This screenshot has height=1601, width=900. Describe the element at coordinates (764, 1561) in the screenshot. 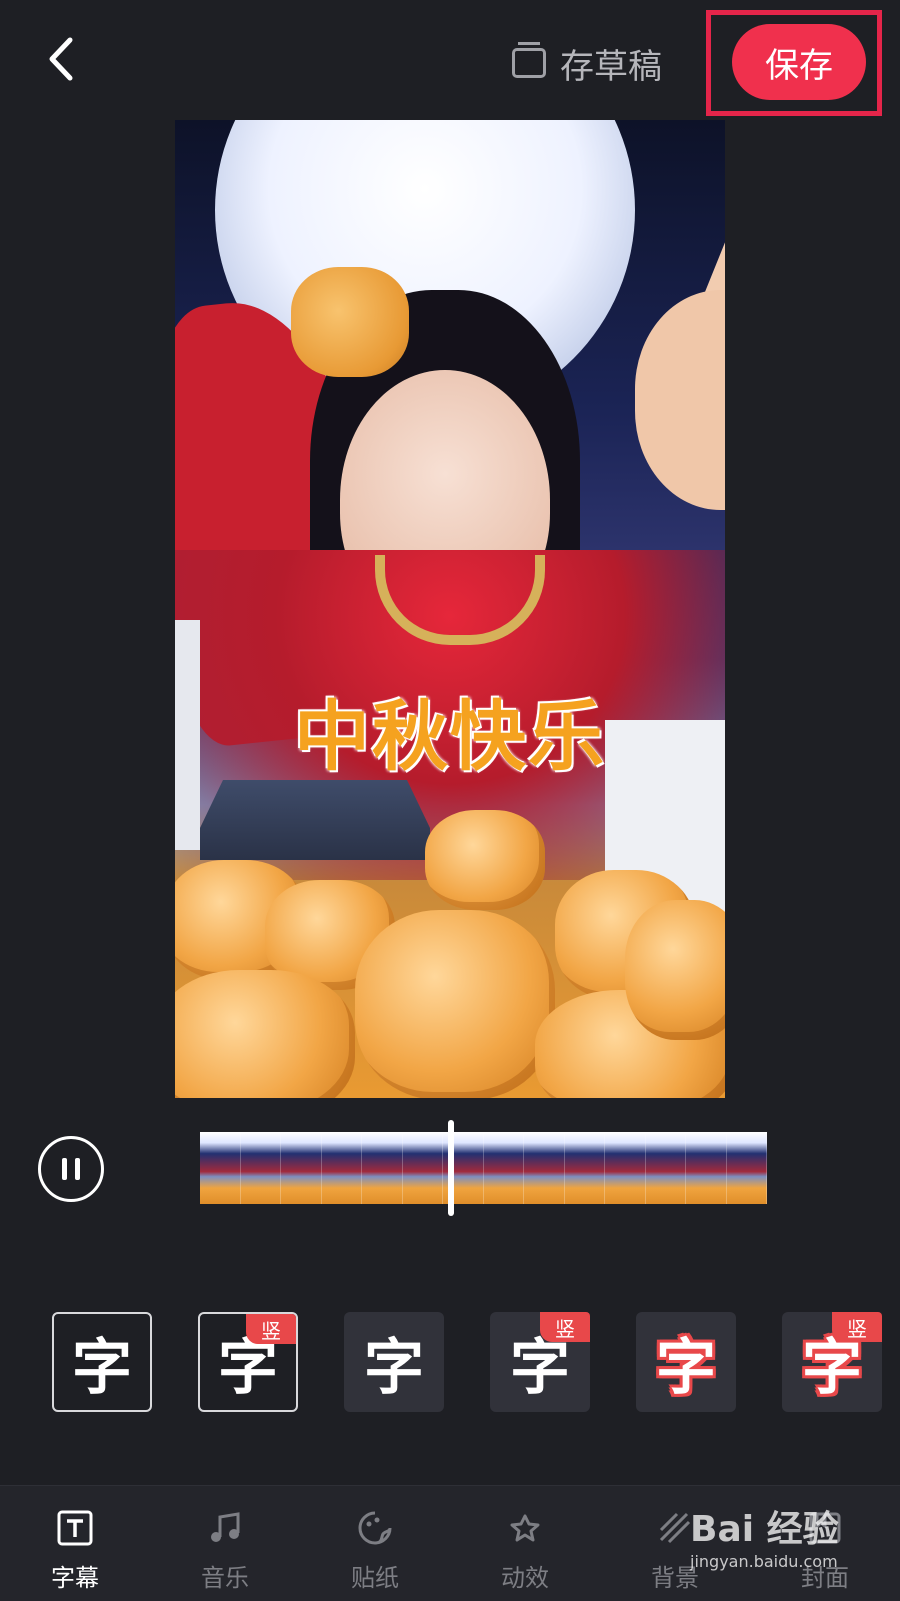

I see `watermark-url: jingyan.baidu.com` at that location.